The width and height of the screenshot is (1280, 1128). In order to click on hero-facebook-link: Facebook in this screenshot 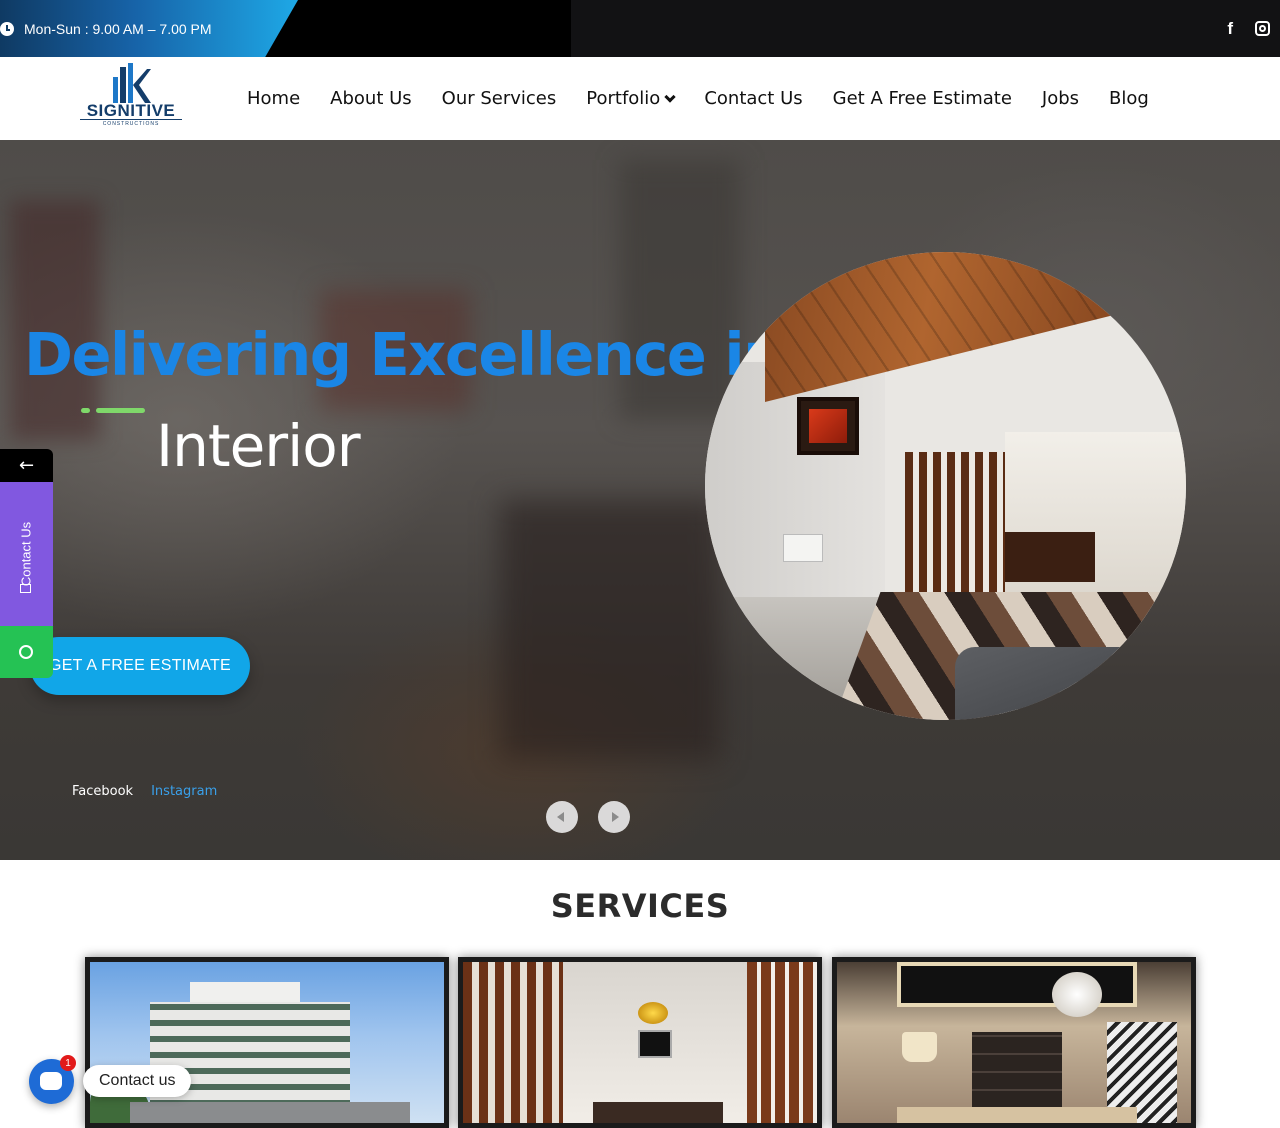, I will do `click(102, 791)`.